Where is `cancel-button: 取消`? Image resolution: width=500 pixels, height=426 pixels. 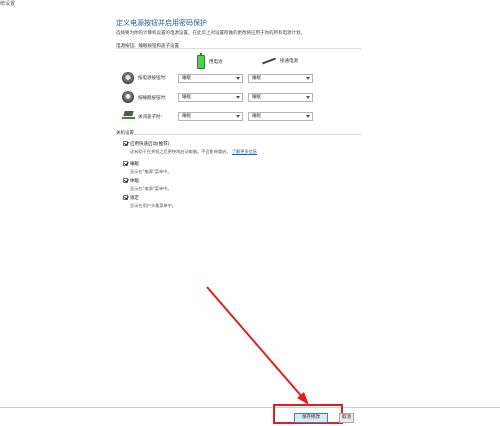 cancel-button: 取消 is located at coordinates (346, 418).